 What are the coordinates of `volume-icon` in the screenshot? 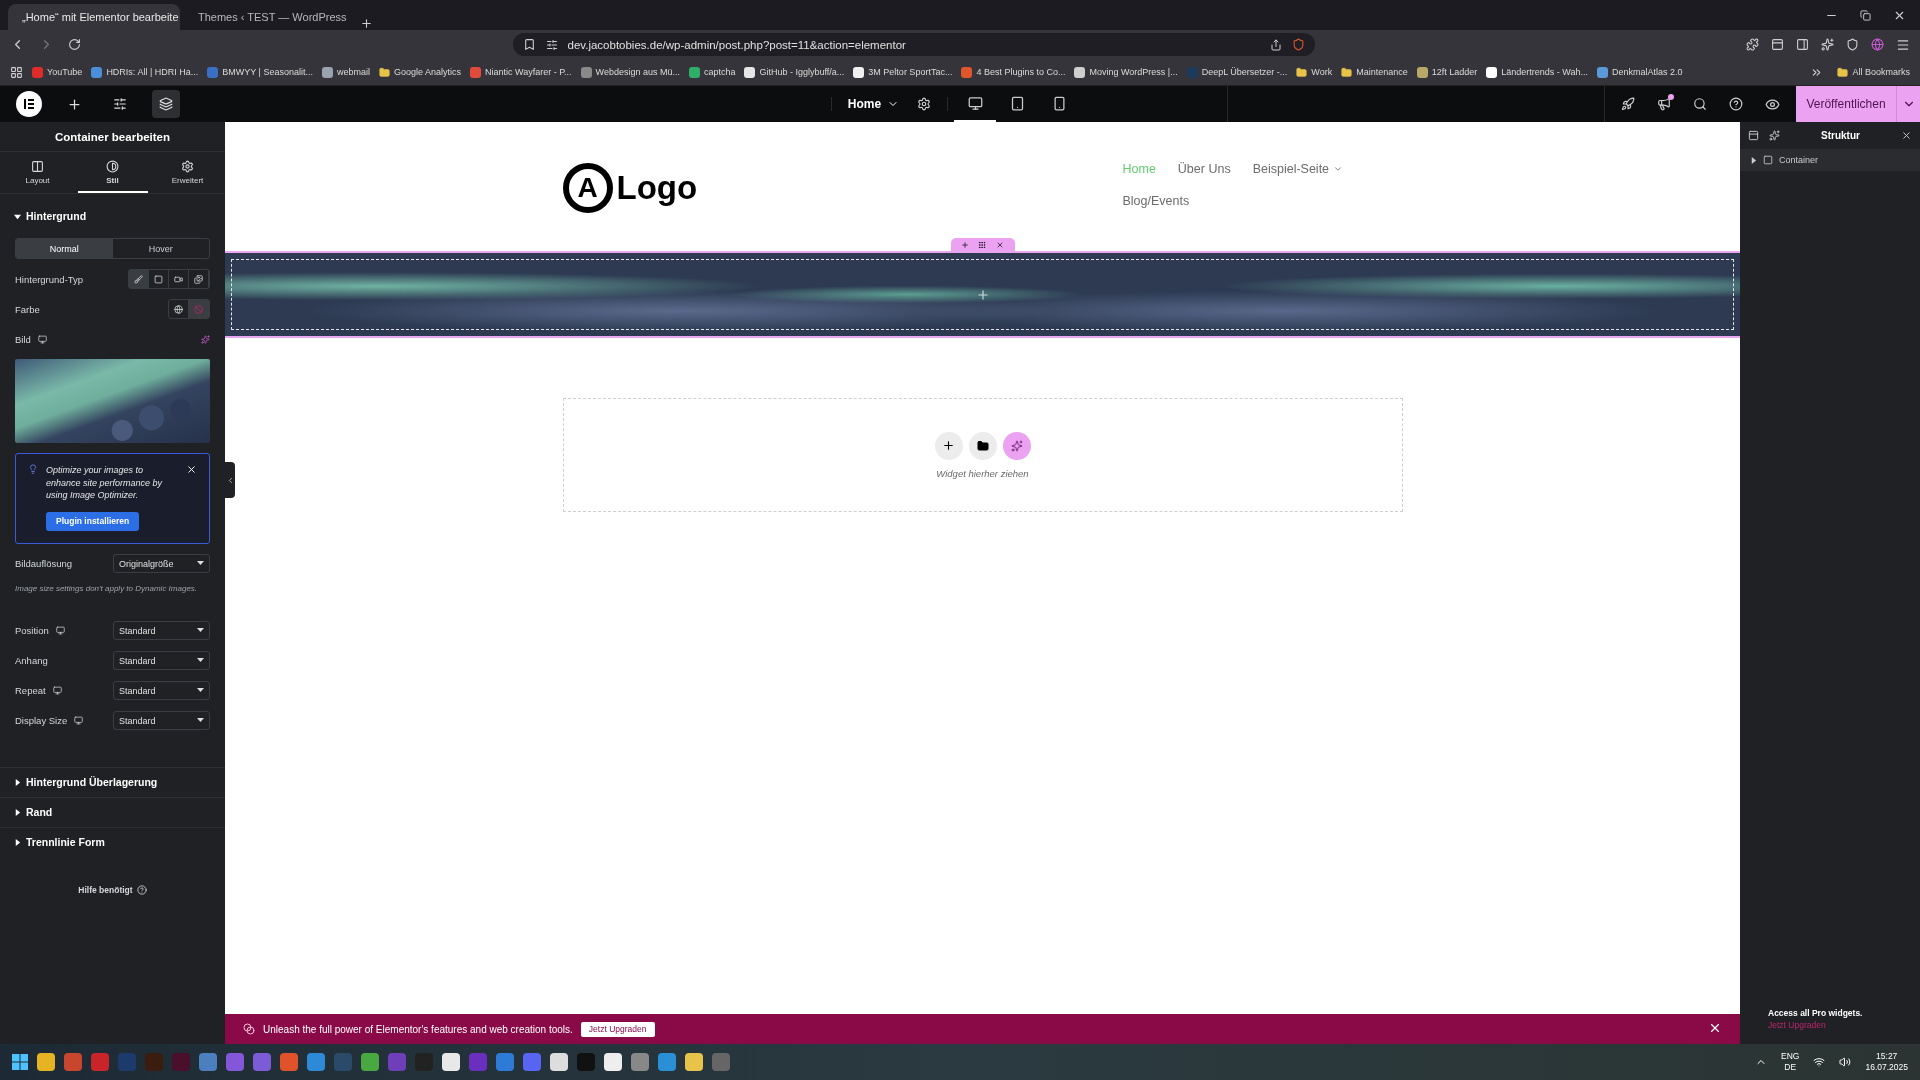 It's located at (1845, 1062).